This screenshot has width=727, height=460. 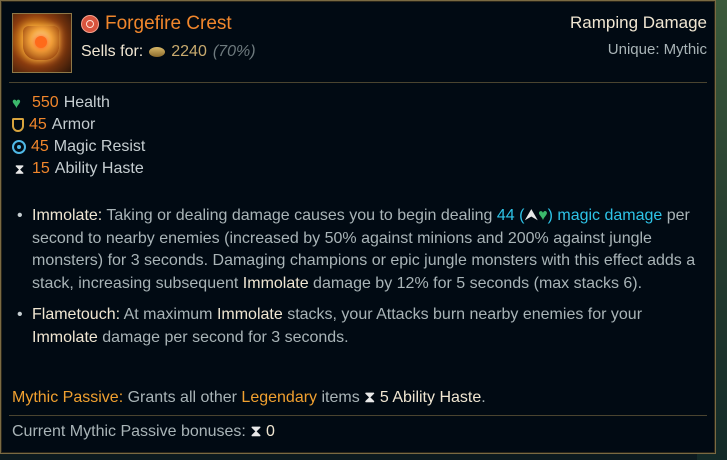 I want to click on item-title-row: Forgefire Crest, so click(x=156, y=24).